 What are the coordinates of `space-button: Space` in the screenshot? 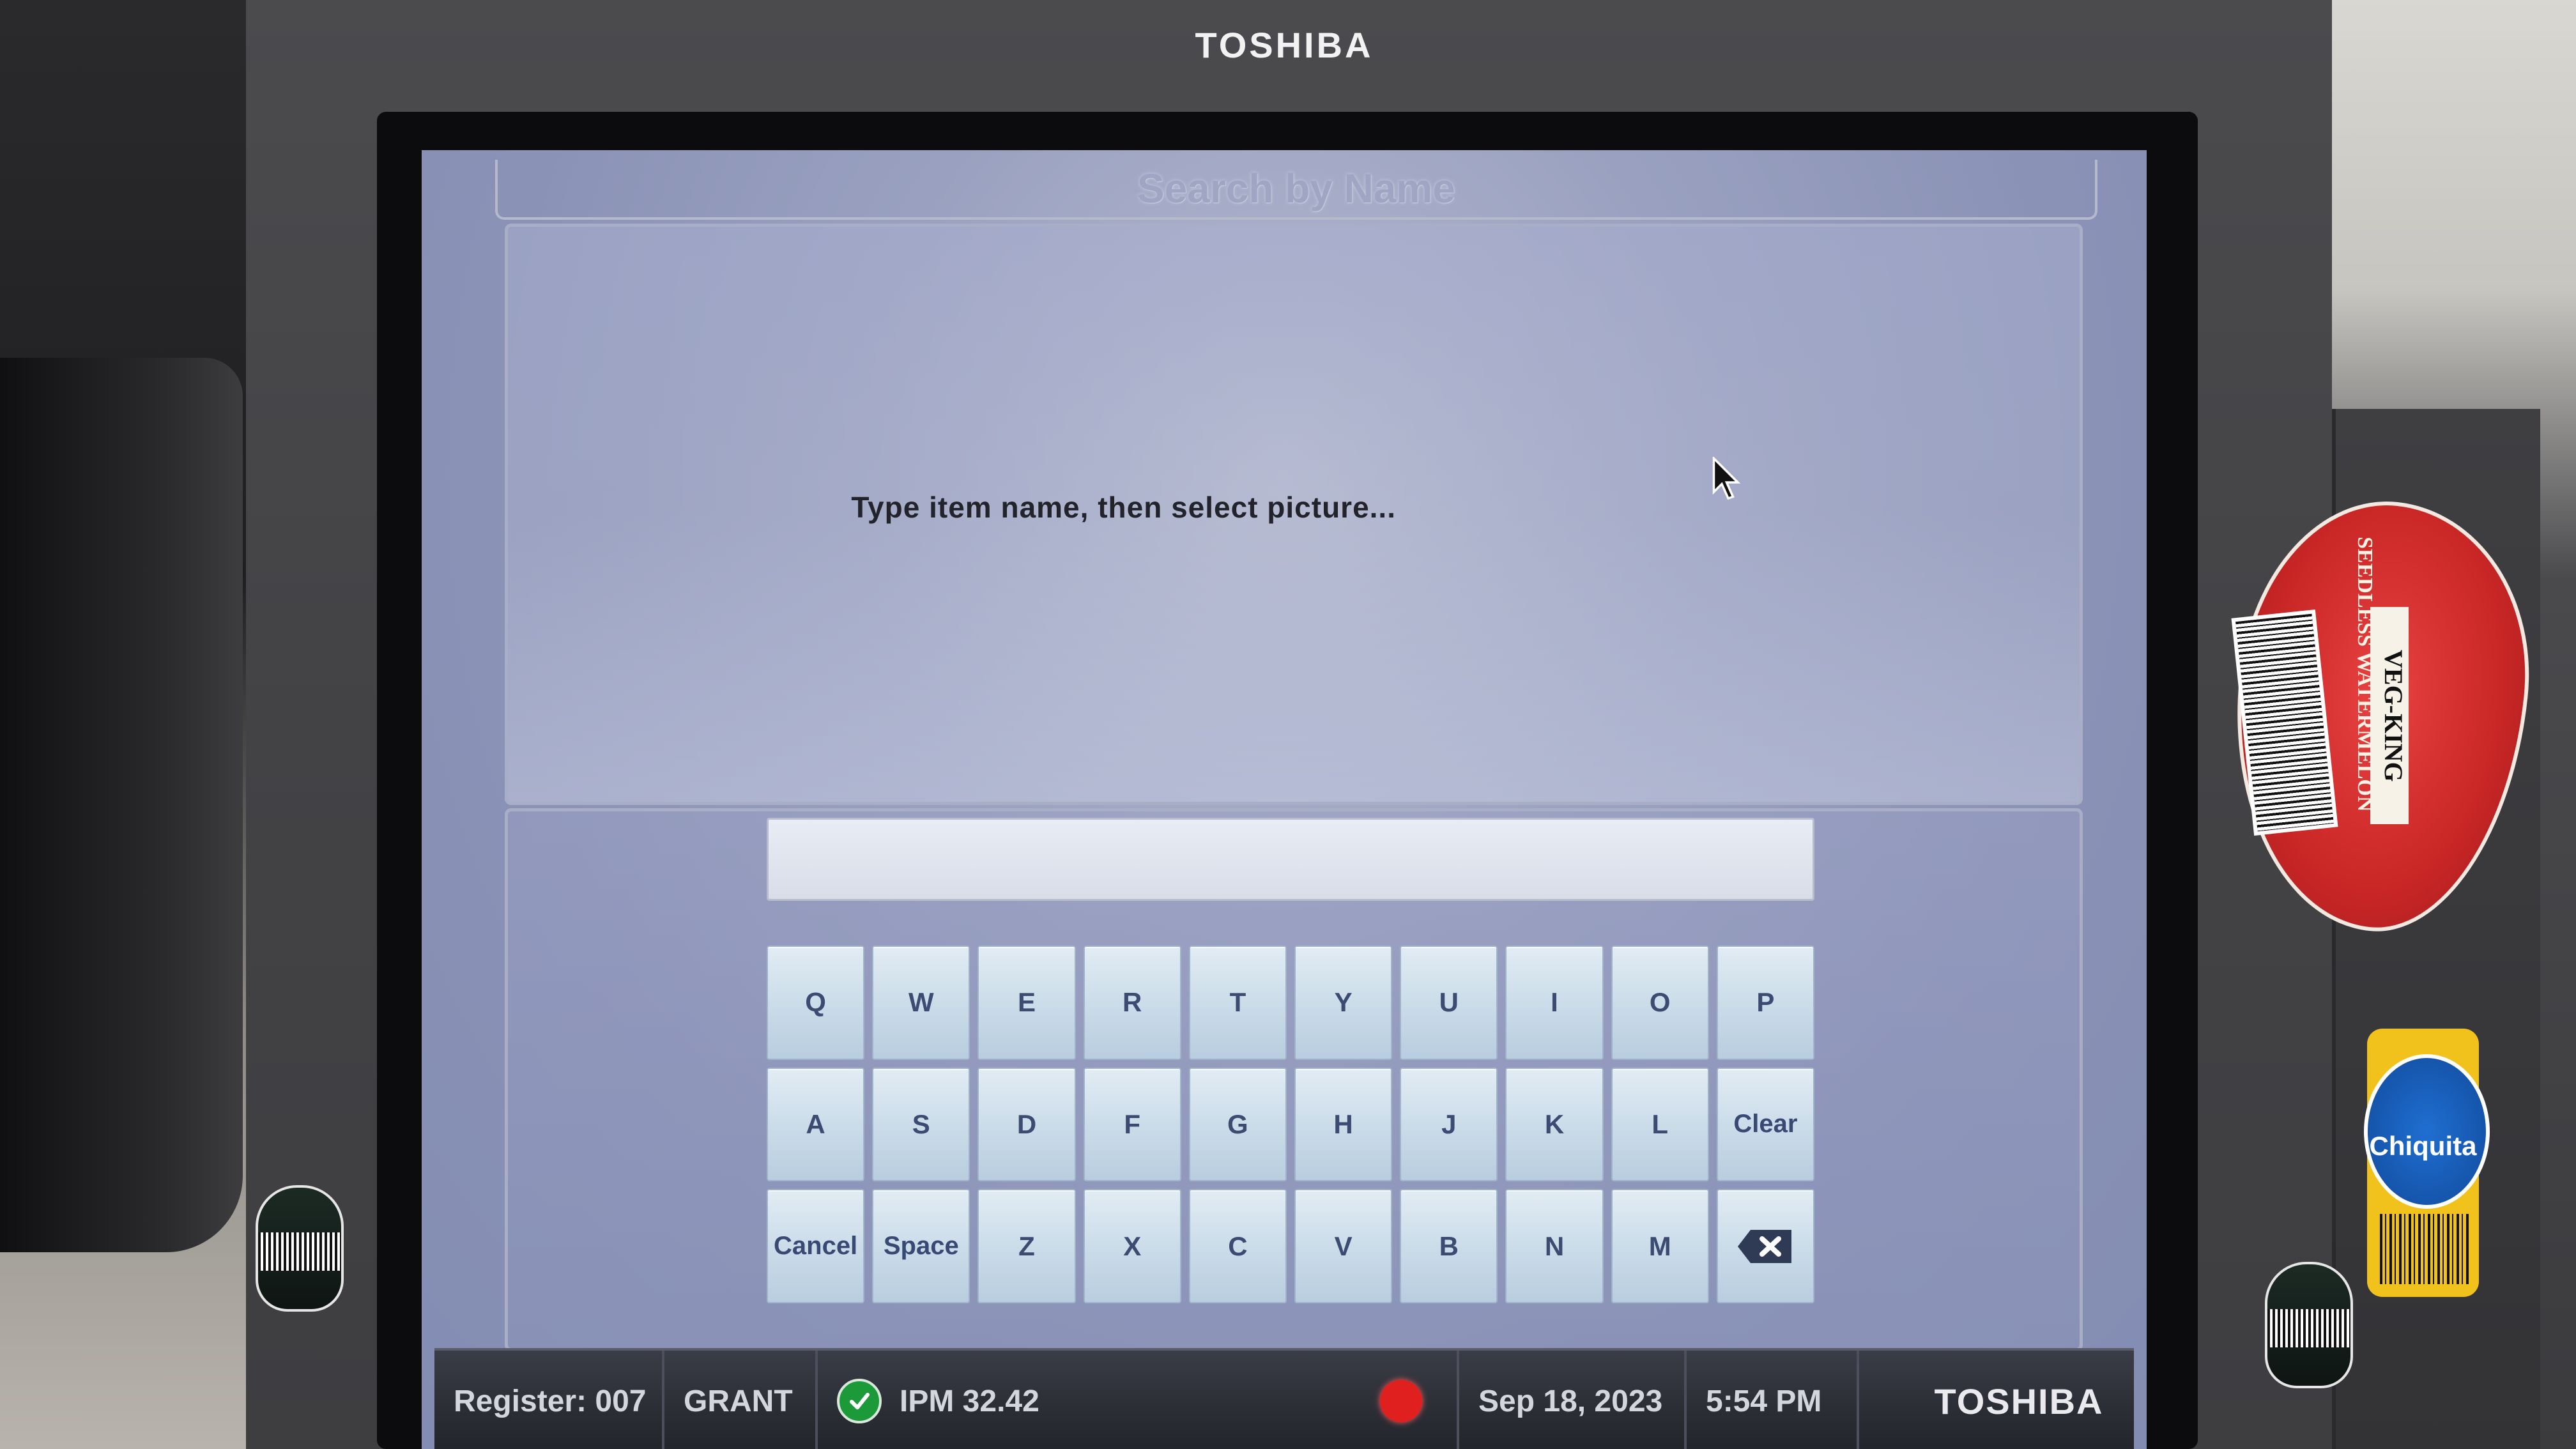 It's located at (921, 1246).